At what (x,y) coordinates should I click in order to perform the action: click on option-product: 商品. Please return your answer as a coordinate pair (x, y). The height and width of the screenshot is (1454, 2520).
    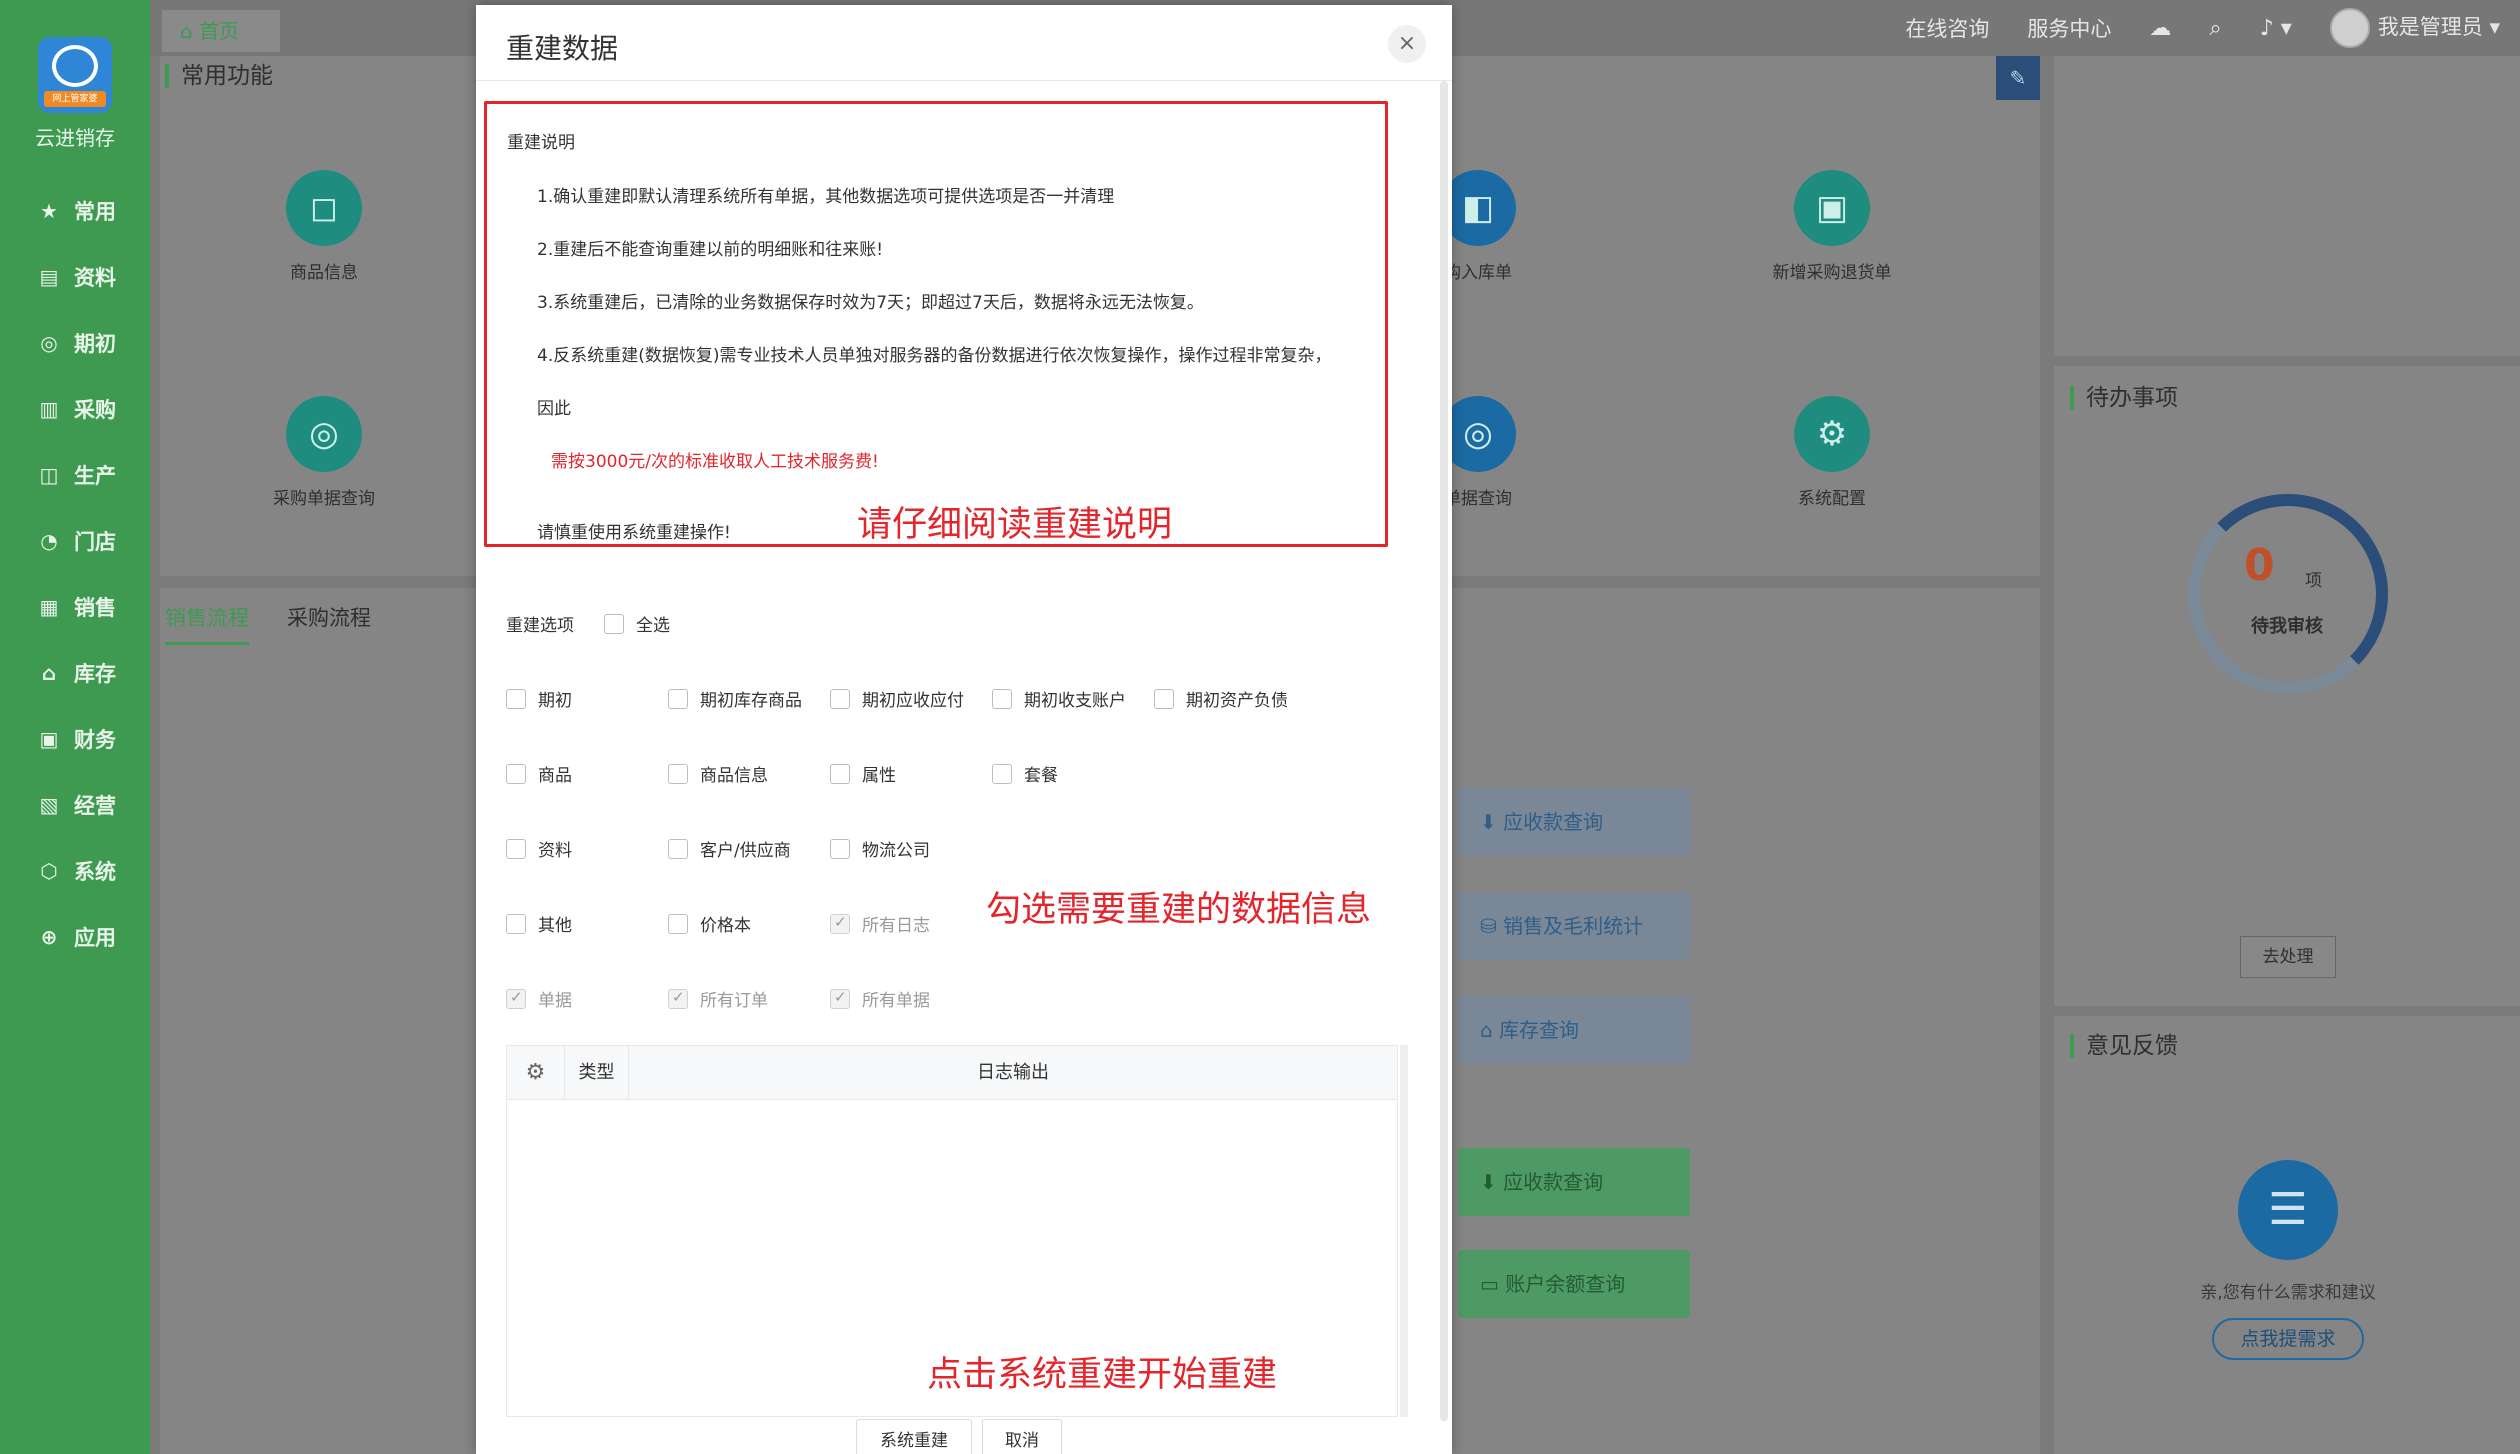
    Looking at the image, I should click on (539, 773).